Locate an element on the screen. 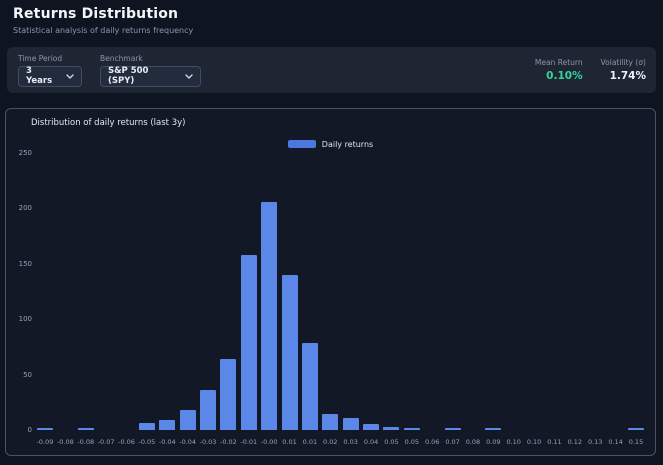 Image resolution: width=663 pixels, height=465 pixels. page-title: Returns Distribution is located at coordinates (96, 14).